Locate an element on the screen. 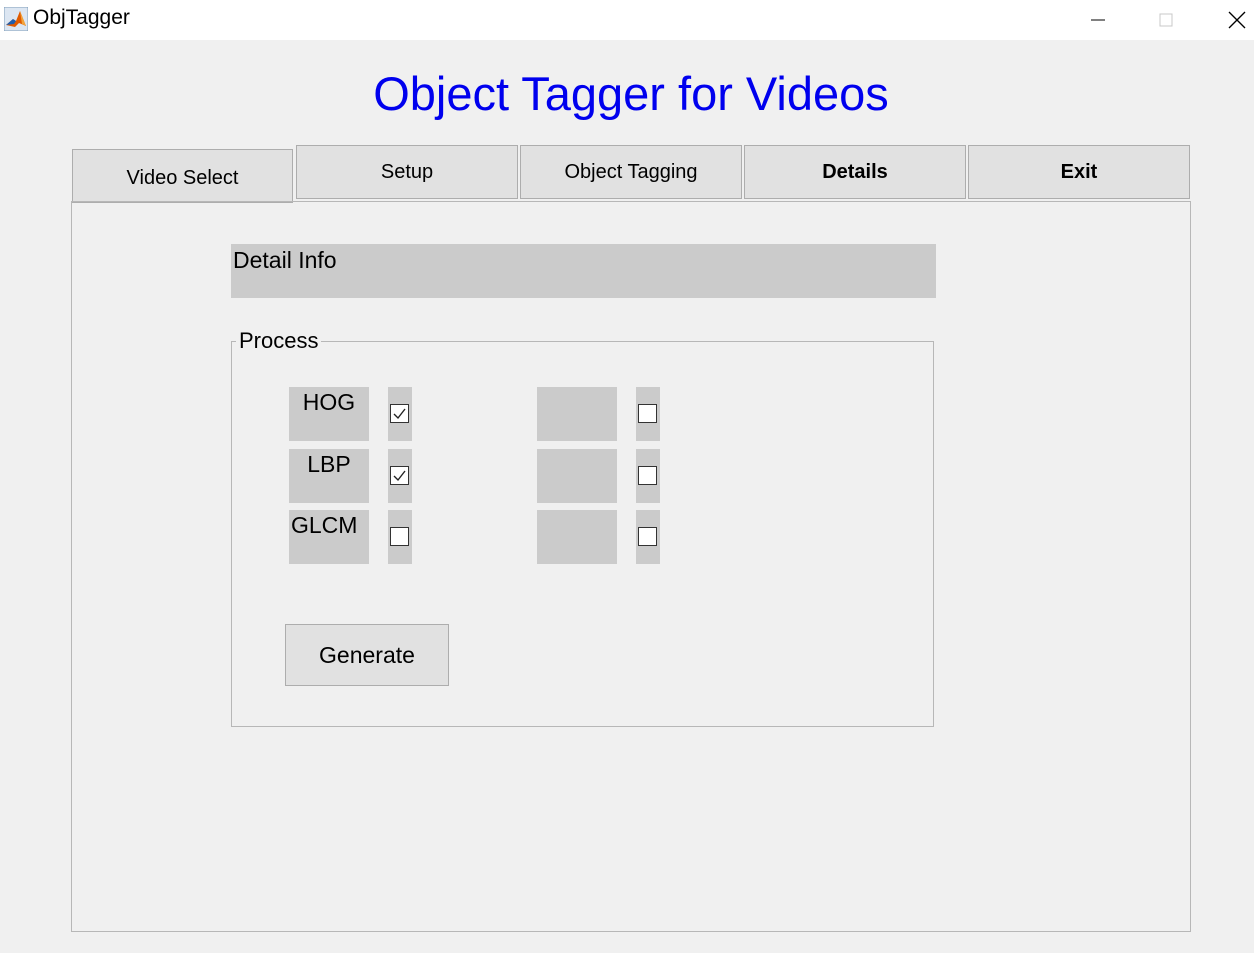 This screenshot has width=1254, height=953. feature-label-hog: HOG is located at coordinates (329, 414).